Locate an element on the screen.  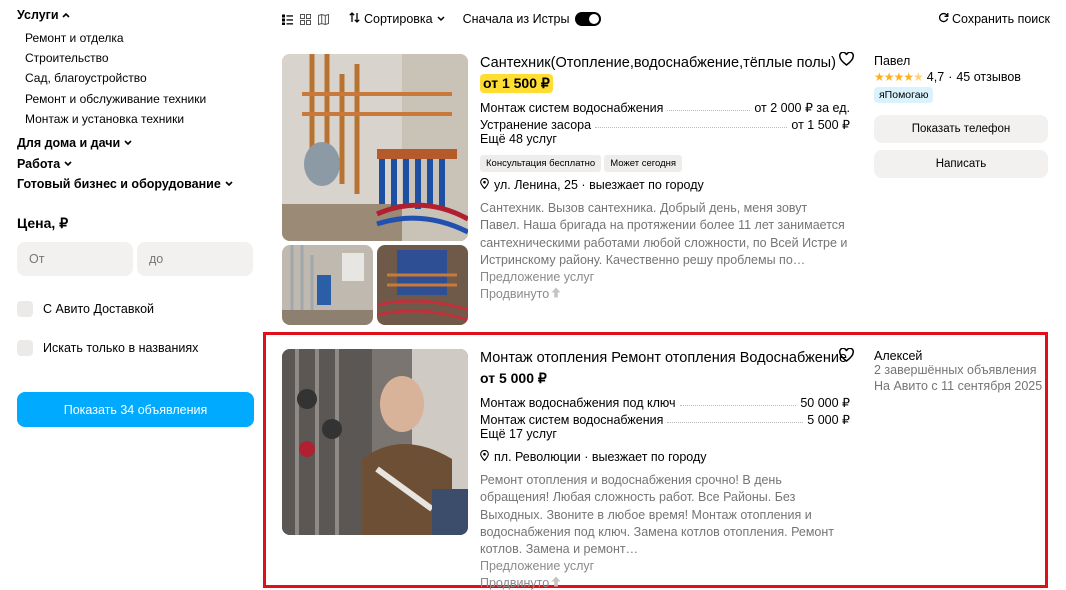
yapomogayu-badge: яПомогаю is located at coordinates (904, 95).